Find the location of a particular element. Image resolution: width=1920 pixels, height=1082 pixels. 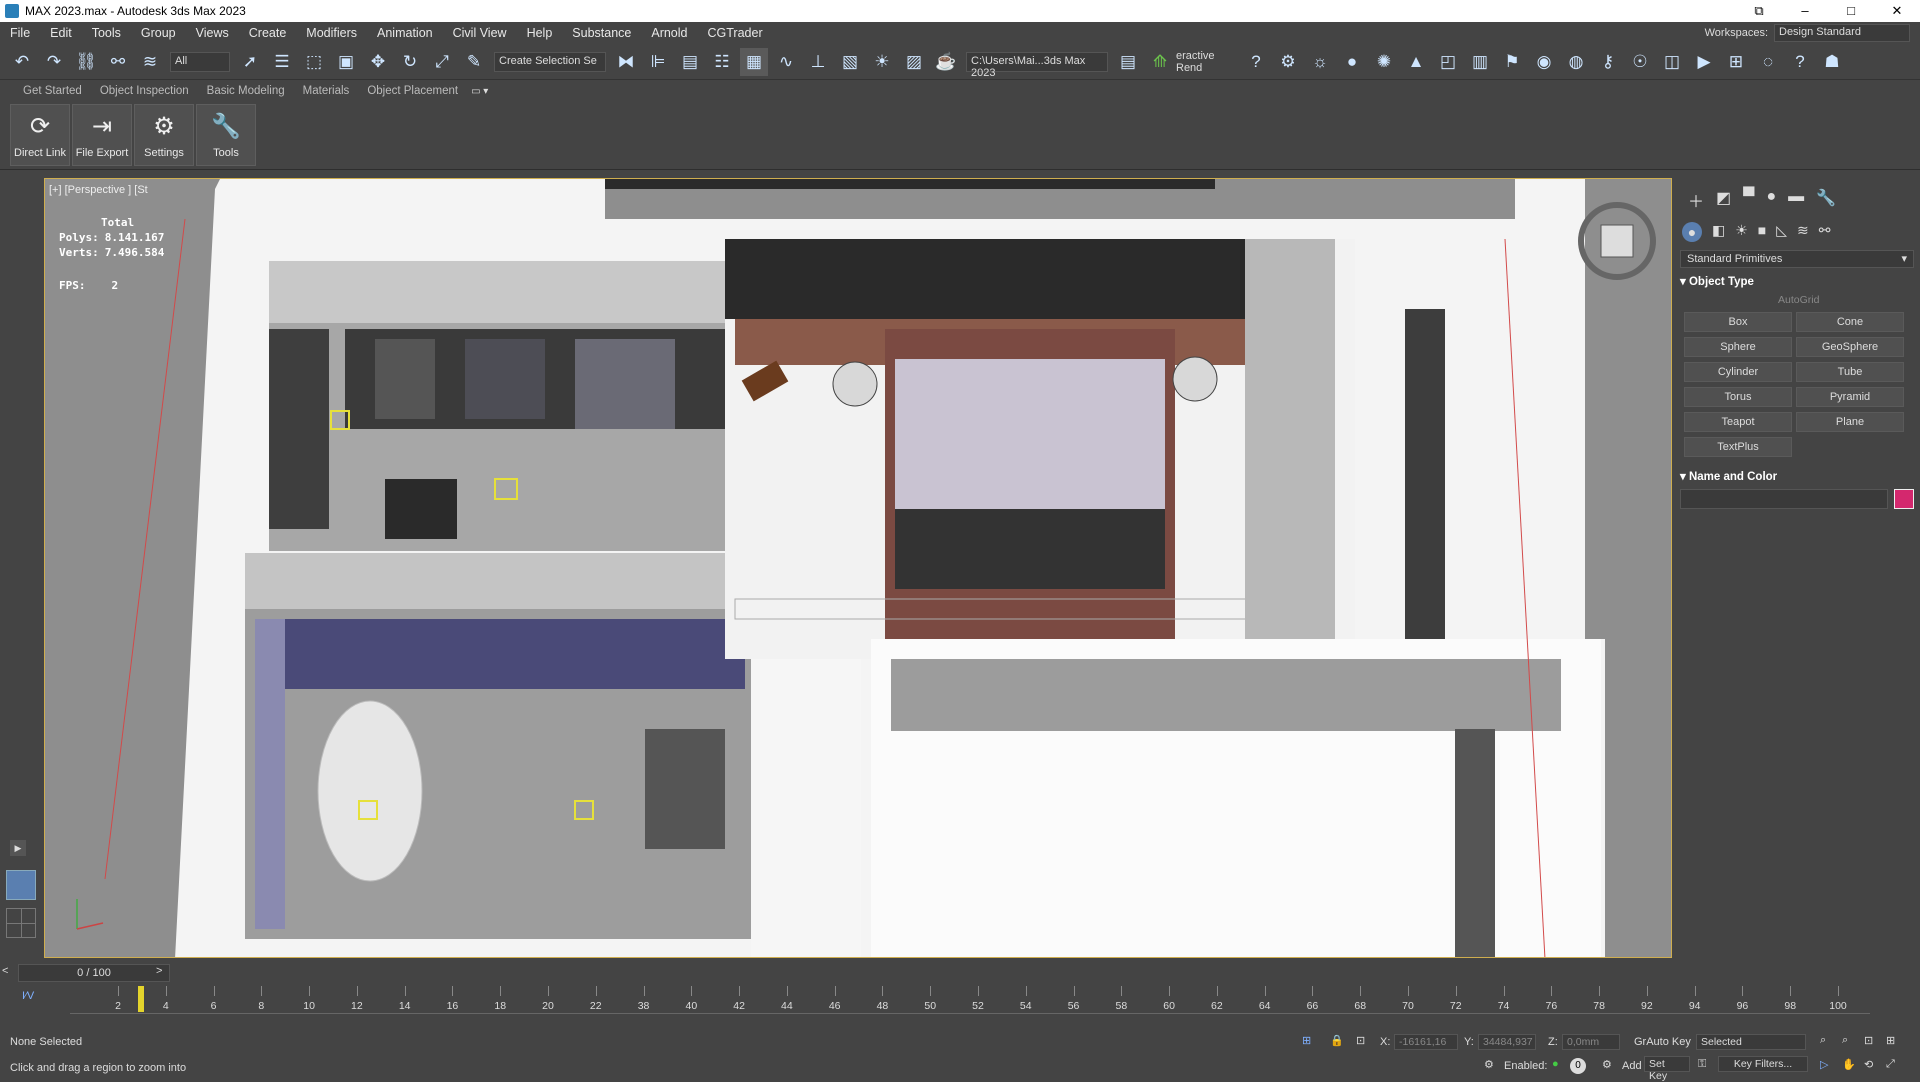

rendered-frame-icon: ▨ is located at coordinates (914, 62).